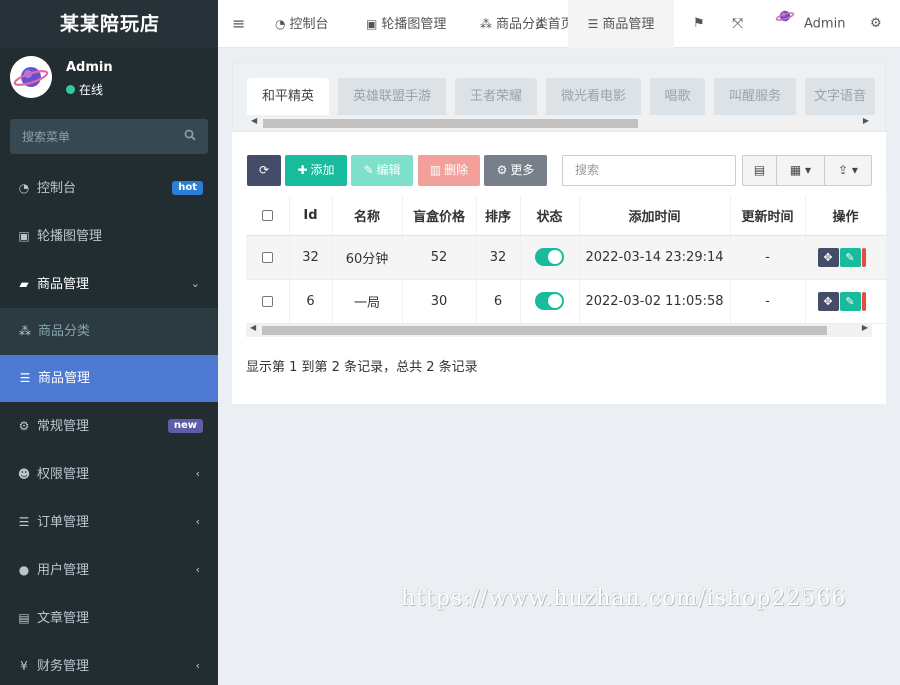 This screenshot has height=685, width=900. What do you see at coordinates (502, 170) in the screenshot?
I see `gear-icon: ⚙` at bounding box center [502, 170].